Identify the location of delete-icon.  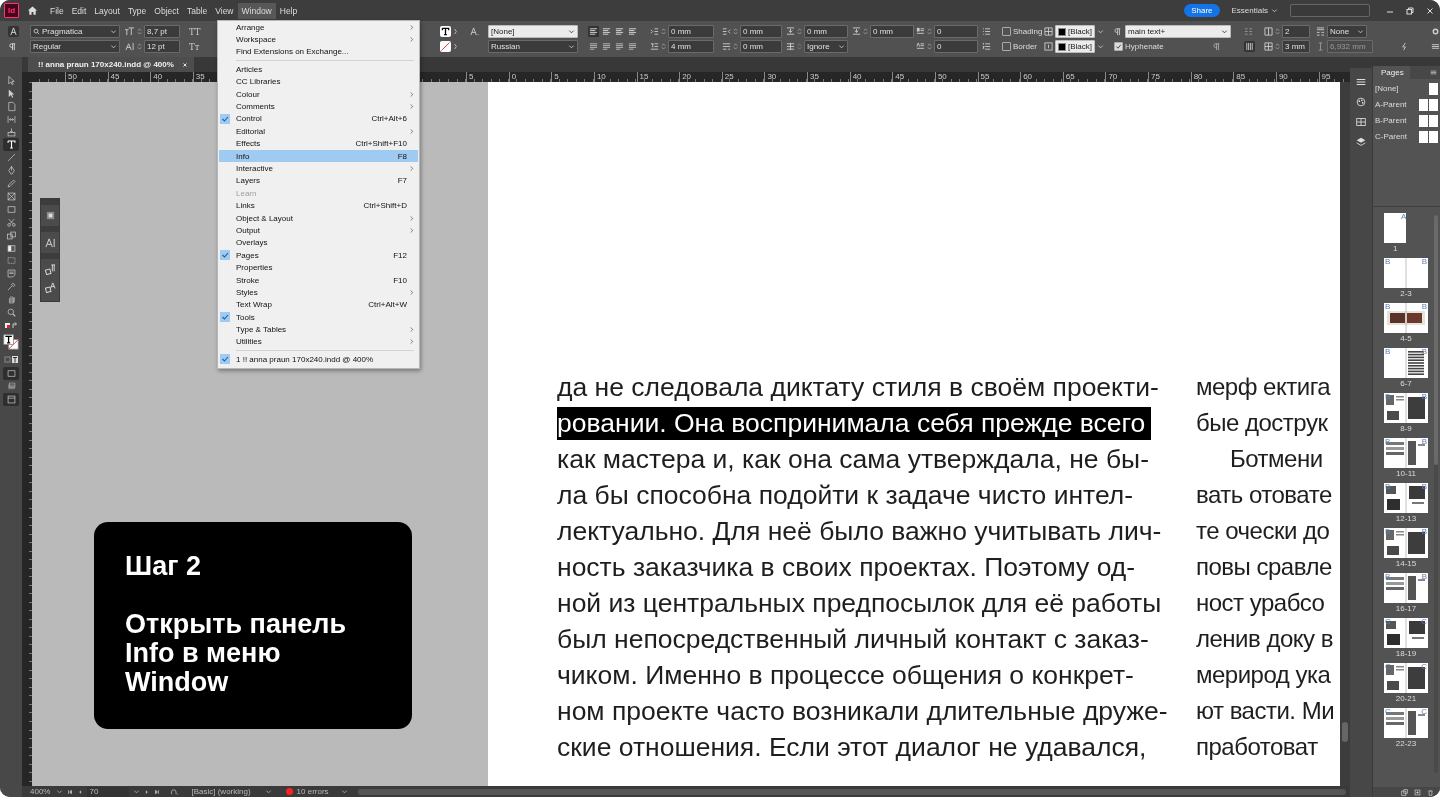
(1430, 792).